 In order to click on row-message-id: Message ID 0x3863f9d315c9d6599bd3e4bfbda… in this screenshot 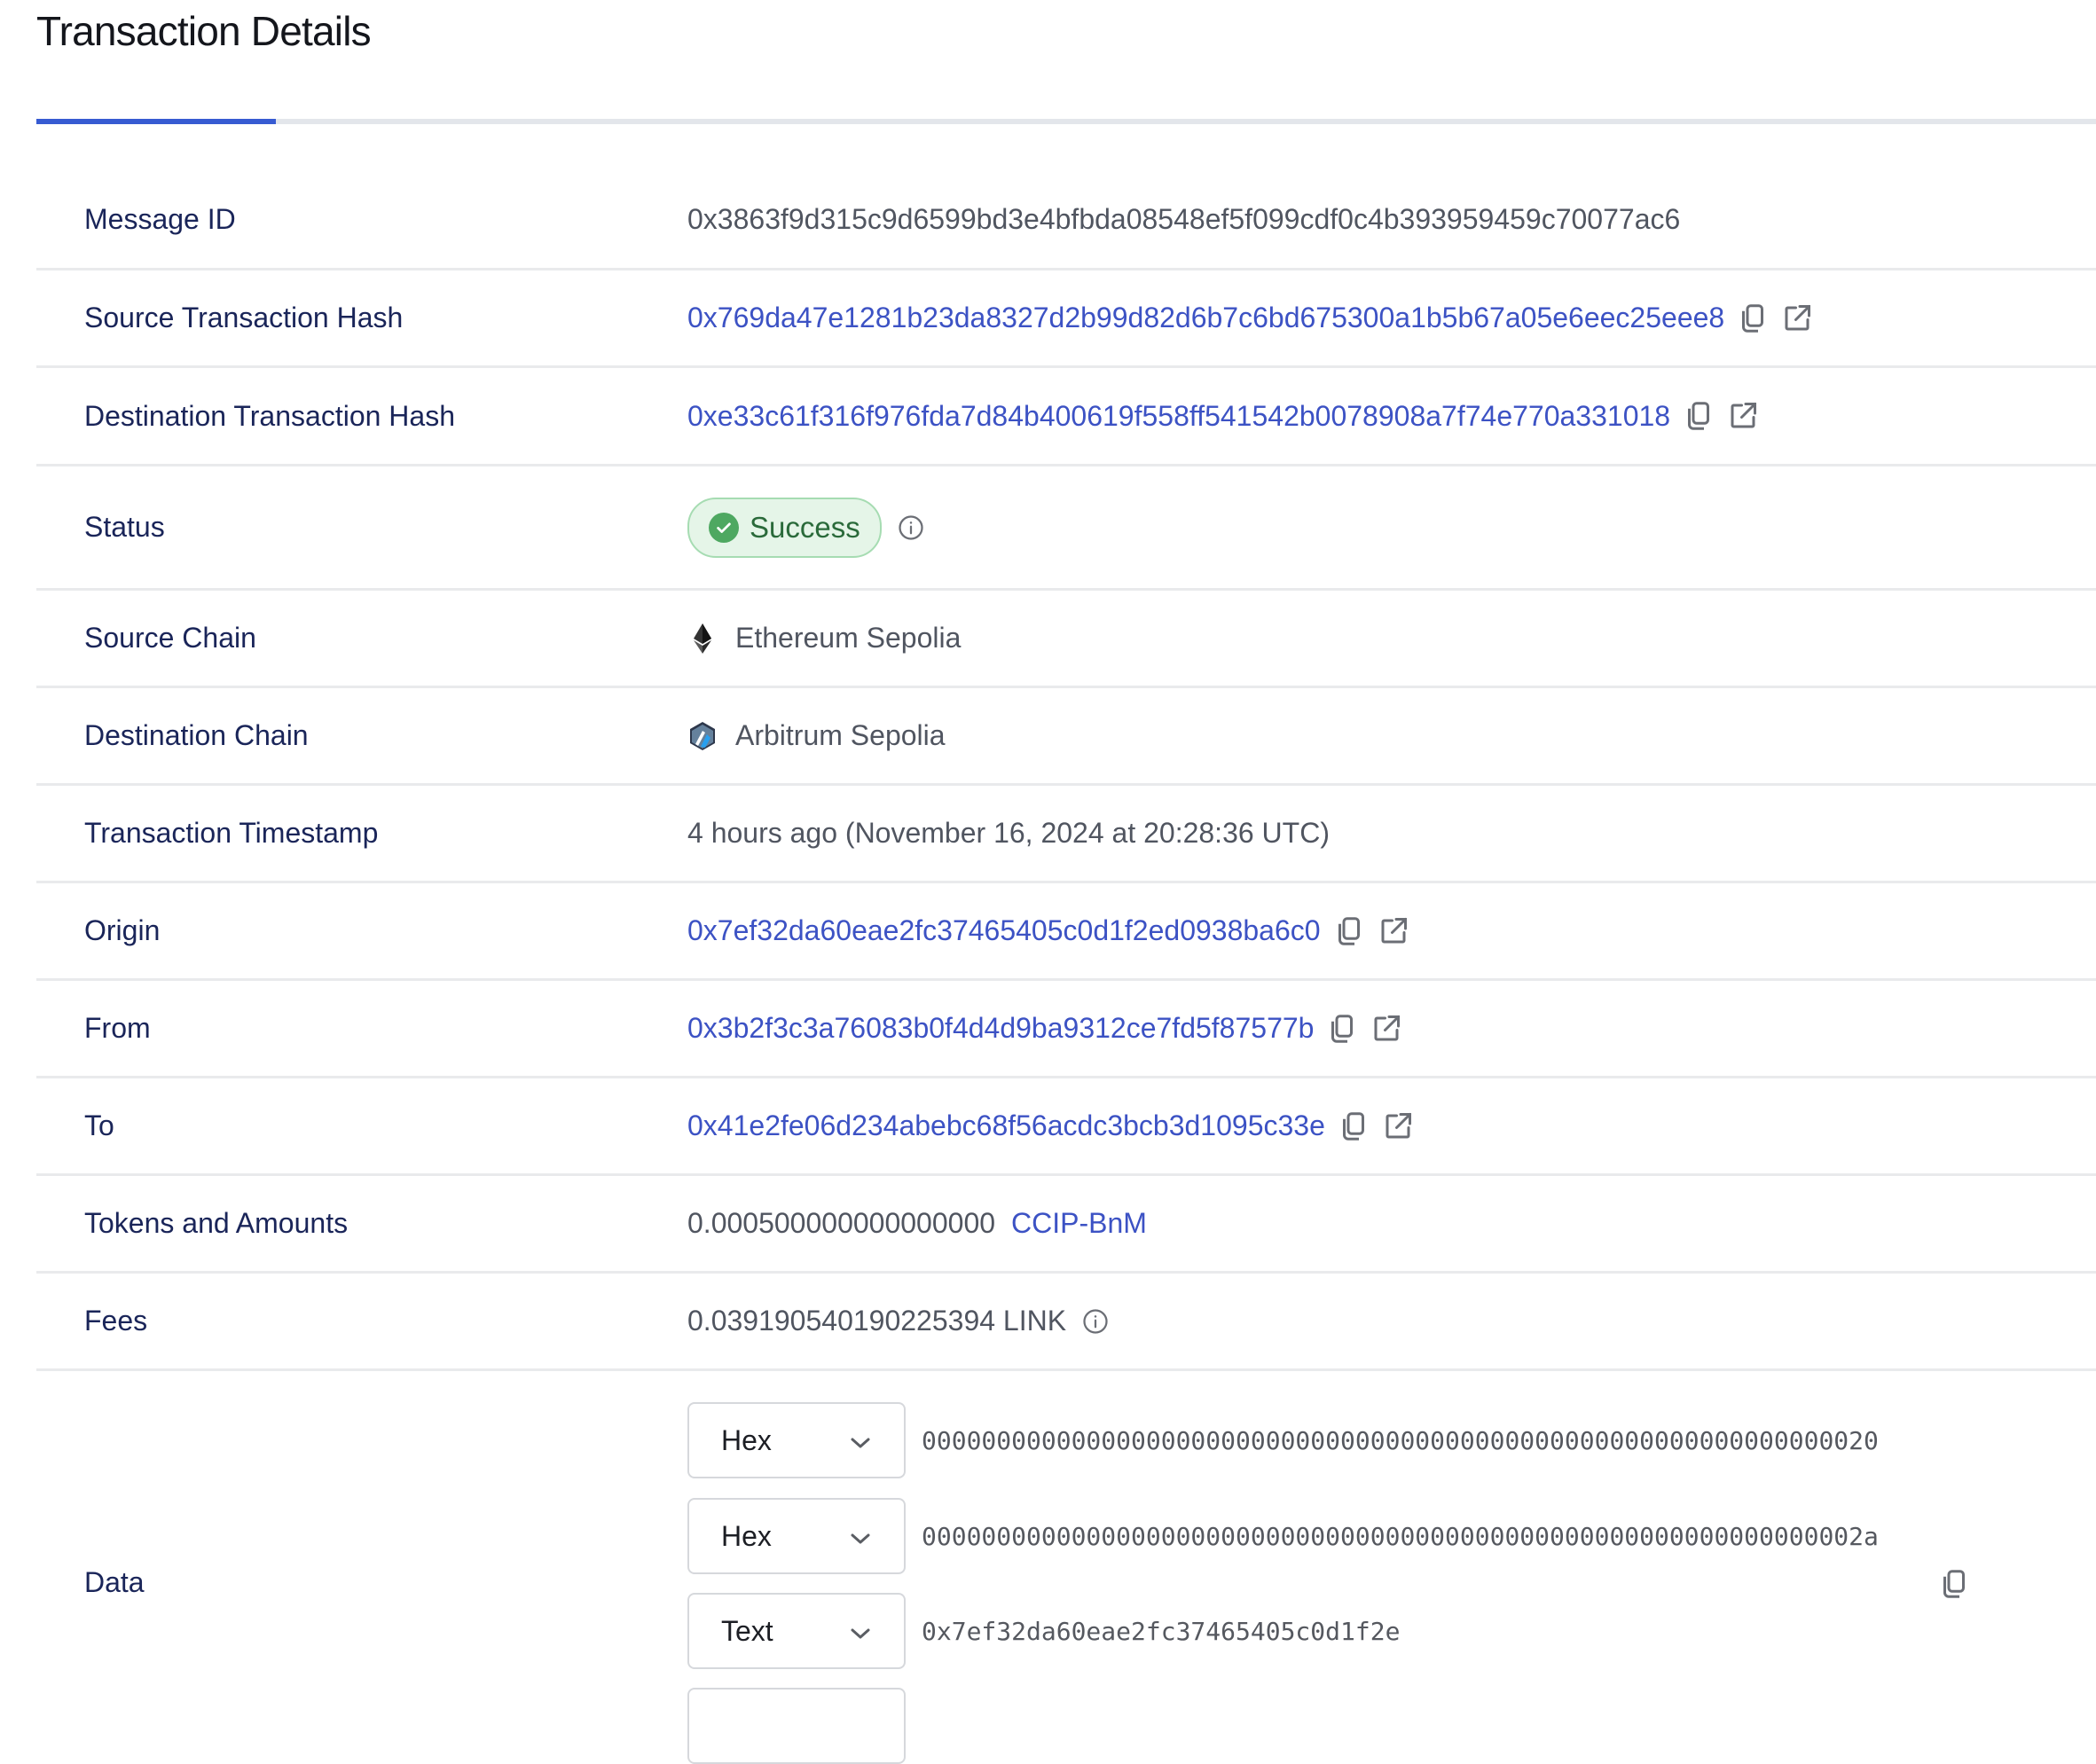, I will do `click(1066, 220)`.